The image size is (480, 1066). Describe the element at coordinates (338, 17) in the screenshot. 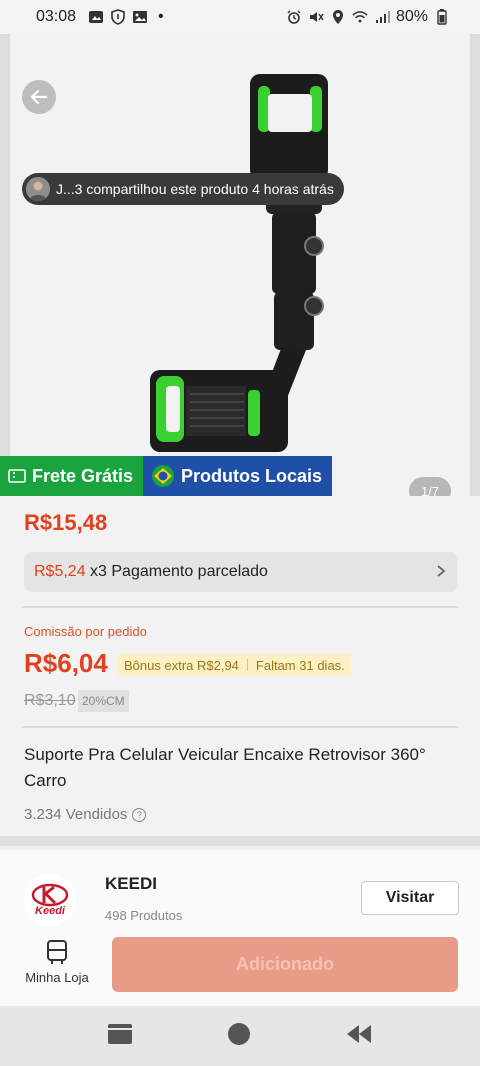

I see `location-icon` at that location.